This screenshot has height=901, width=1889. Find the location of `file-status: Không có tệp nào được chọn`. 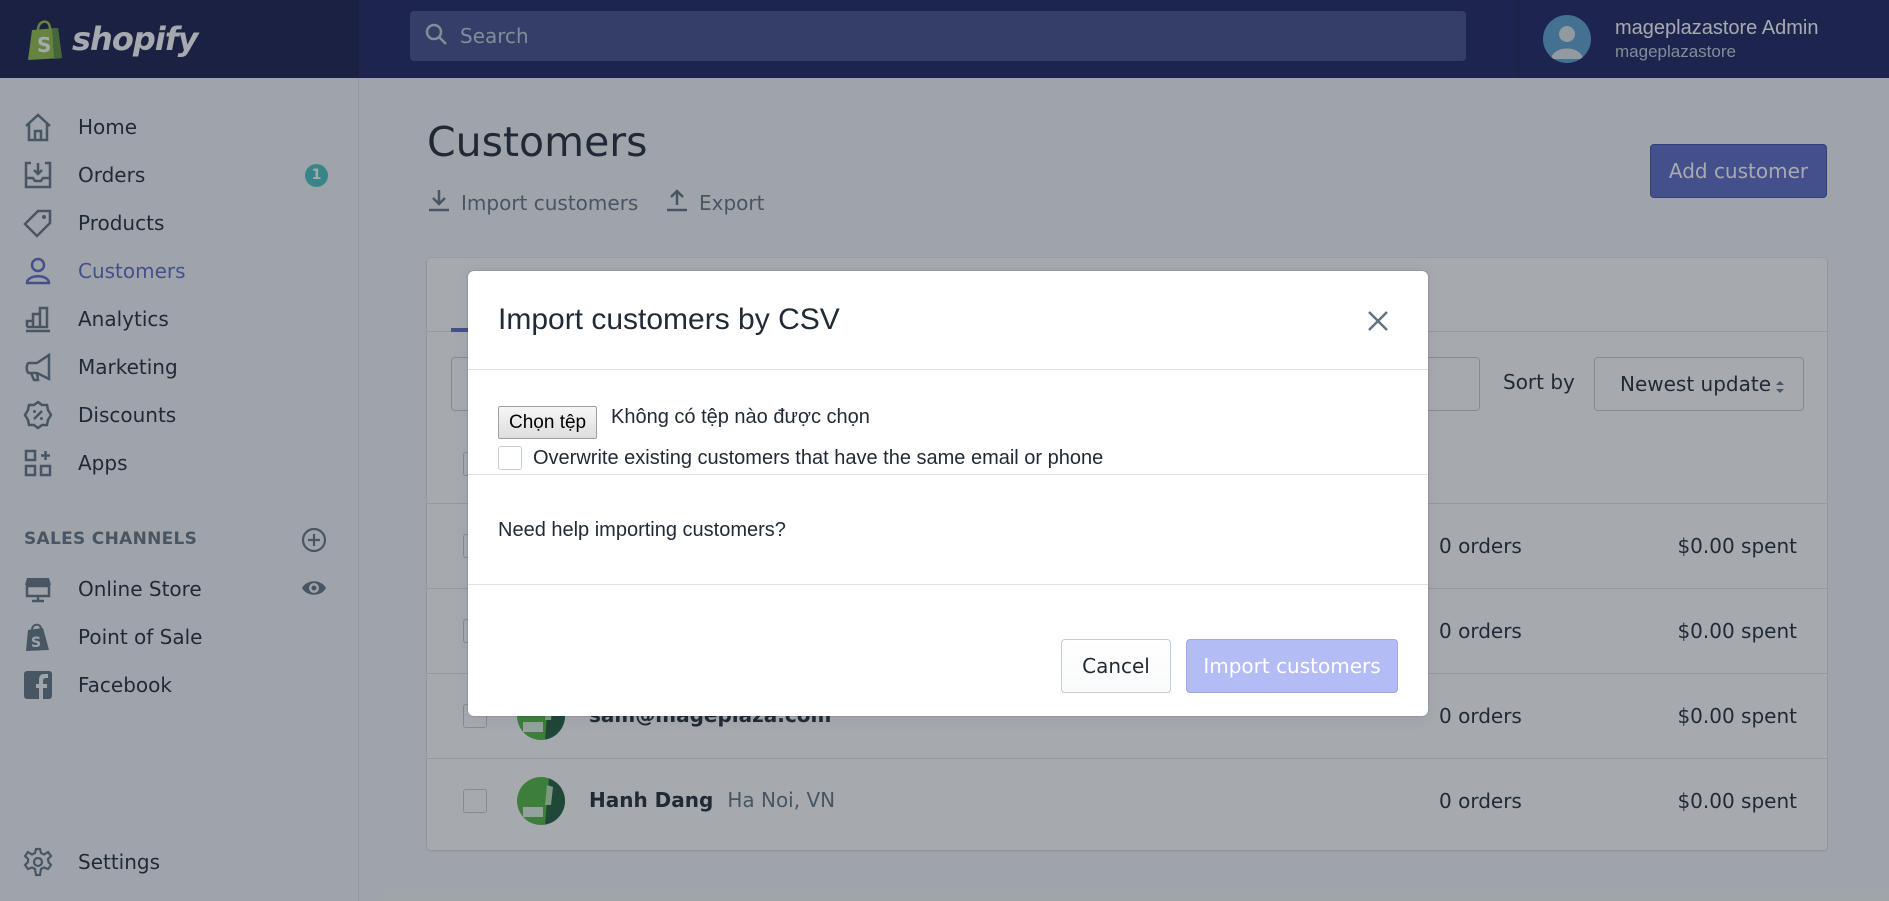

file-status: Không có tệp nào được chọn is located at coordinates (740, 417).